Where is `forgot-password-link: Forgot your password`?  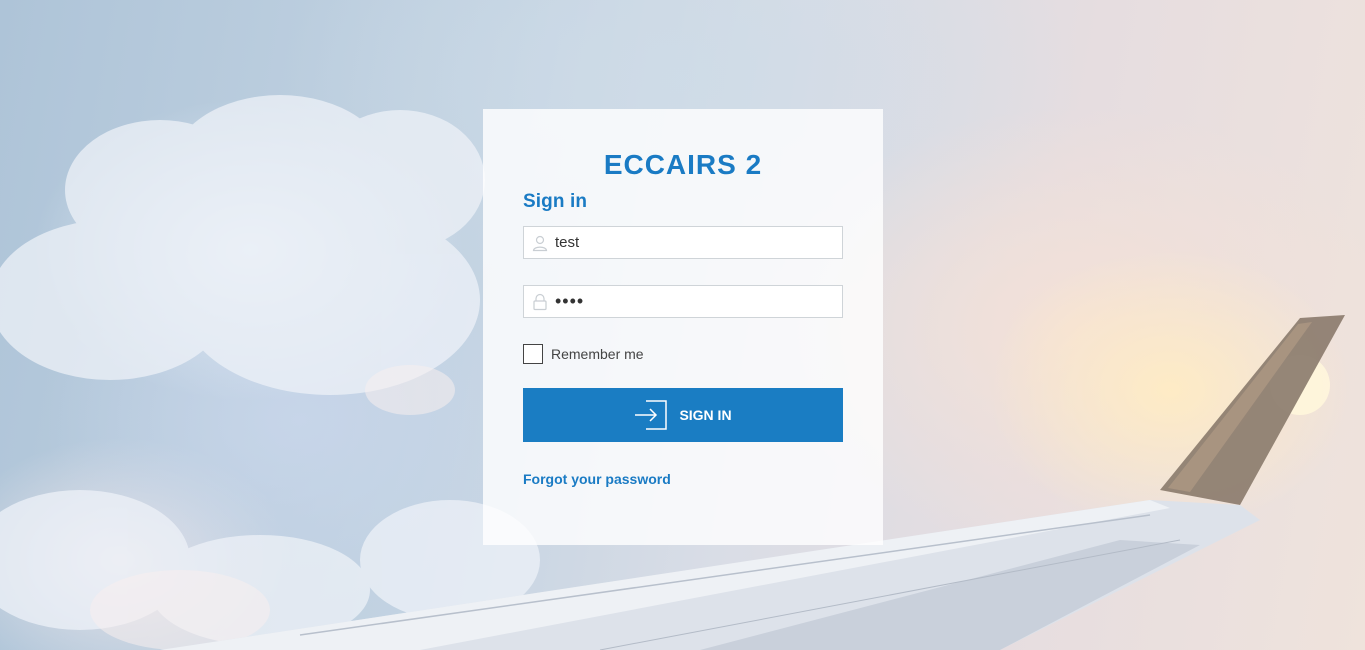
forgot-password-link: Forgot your password is located at coordinates (597, 479).